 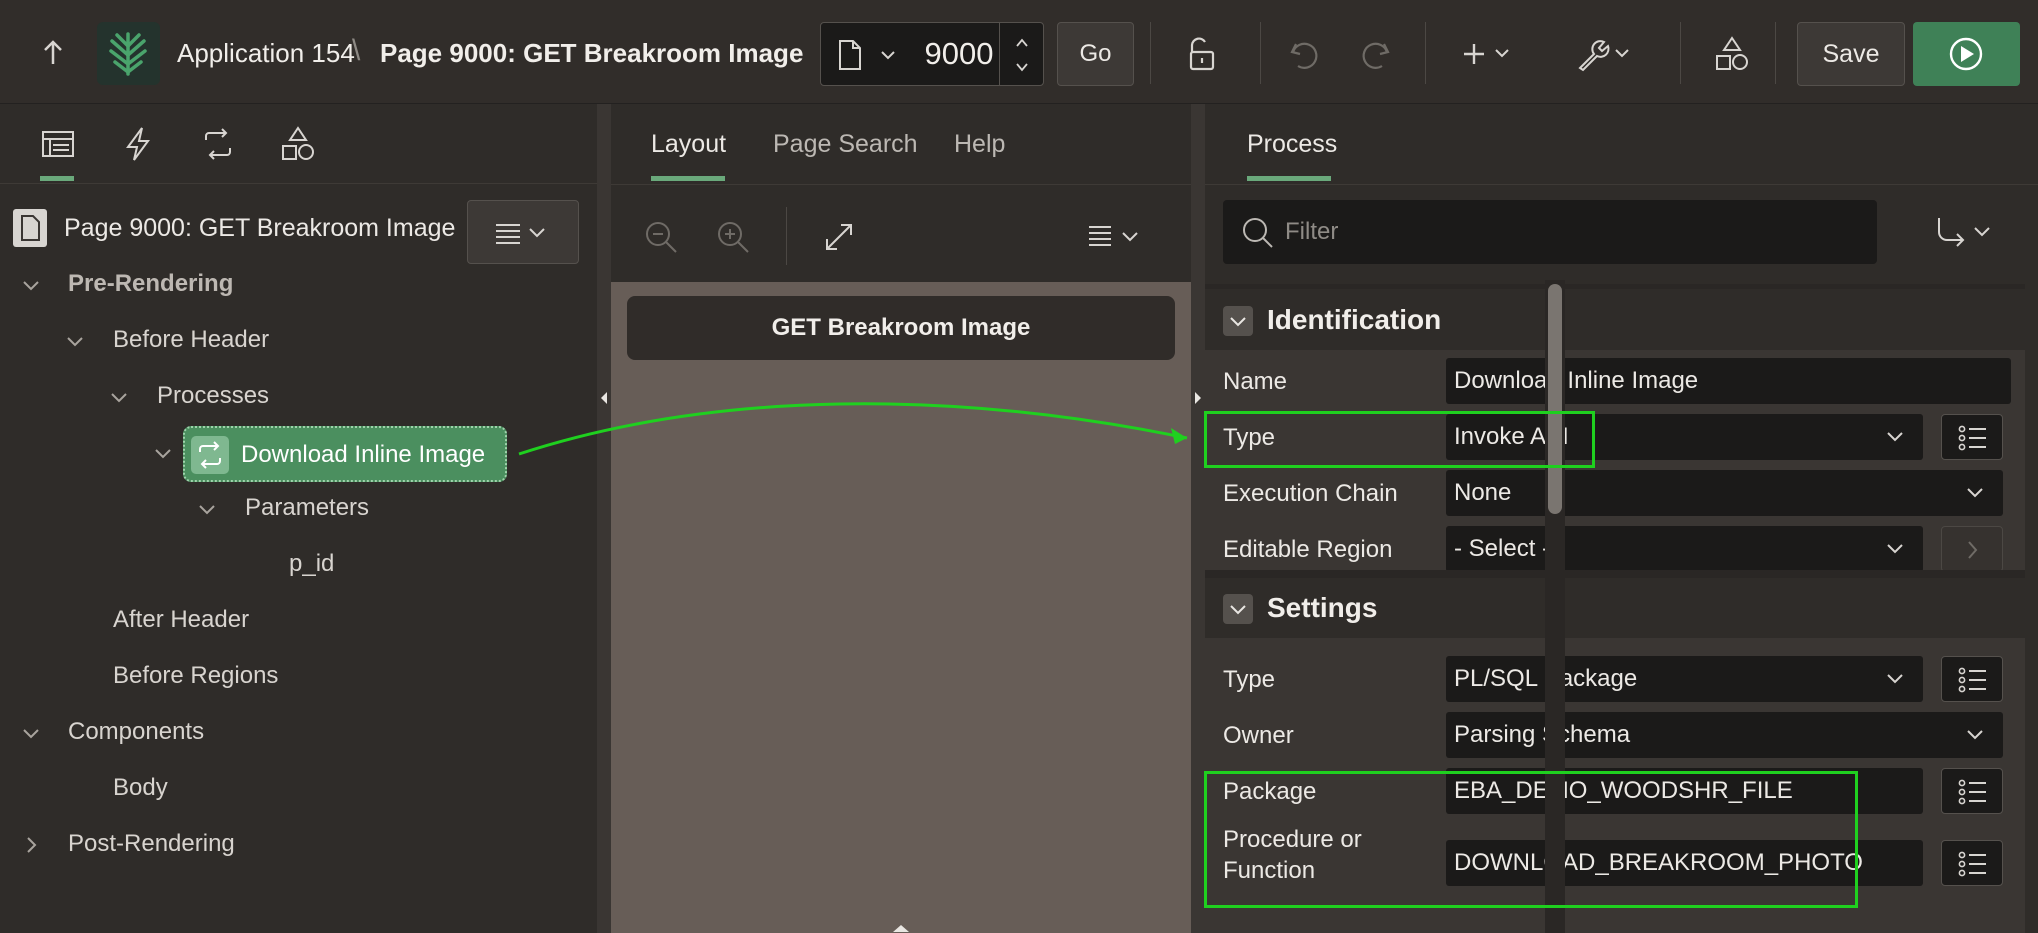 What do you see at coordinates (1304, 54) in the screenshot?
I see `undo-icon` at bounding box center [1304, 54].